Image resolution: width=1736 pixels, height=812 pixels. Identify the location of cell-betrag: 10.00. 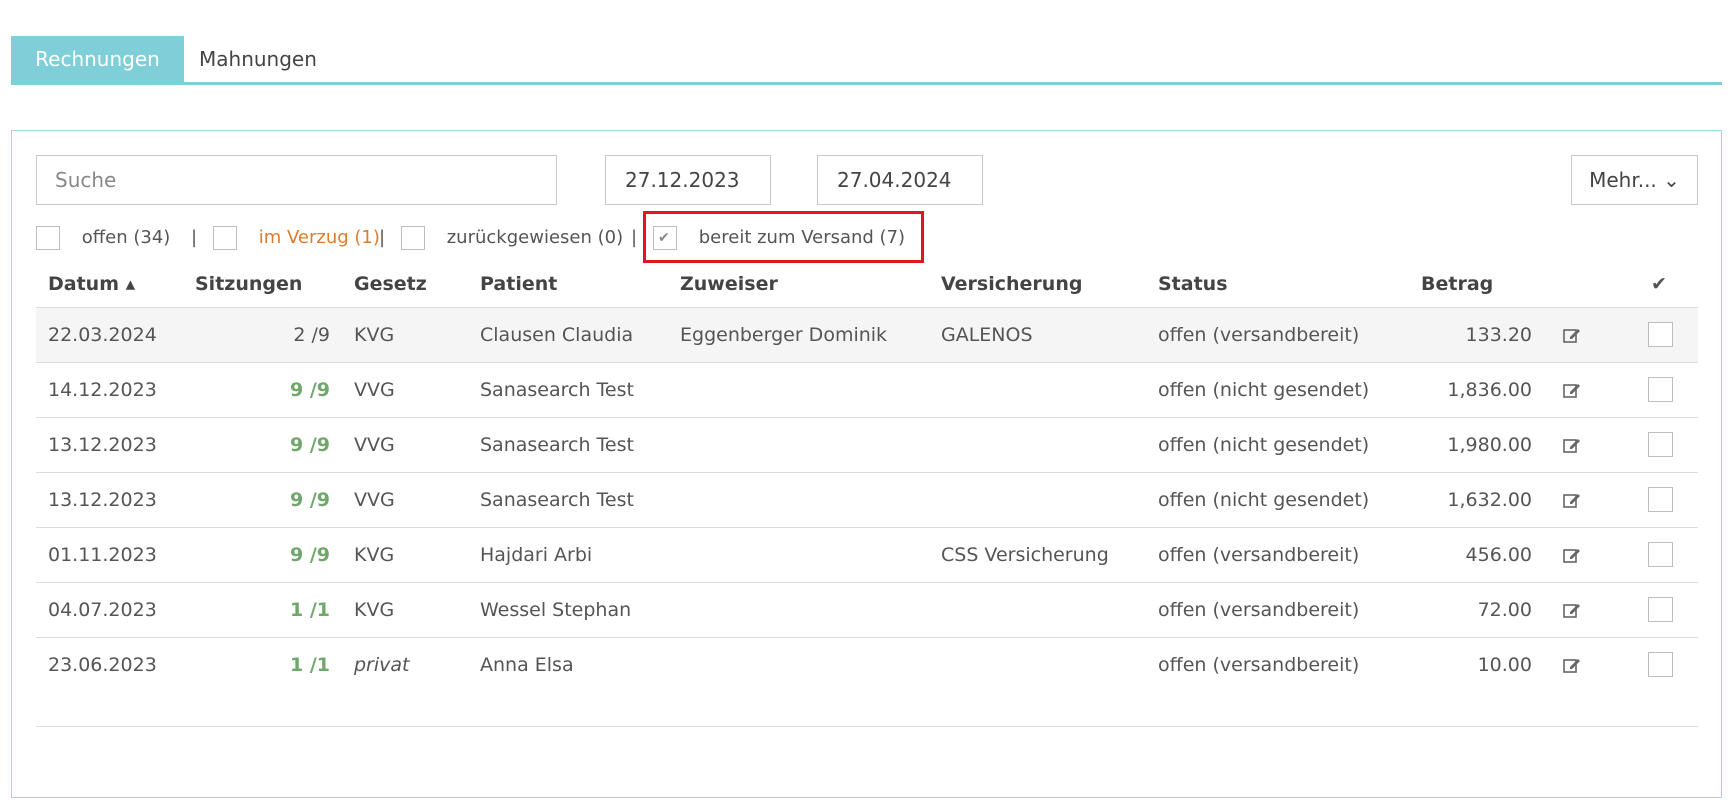
(1504, 665).